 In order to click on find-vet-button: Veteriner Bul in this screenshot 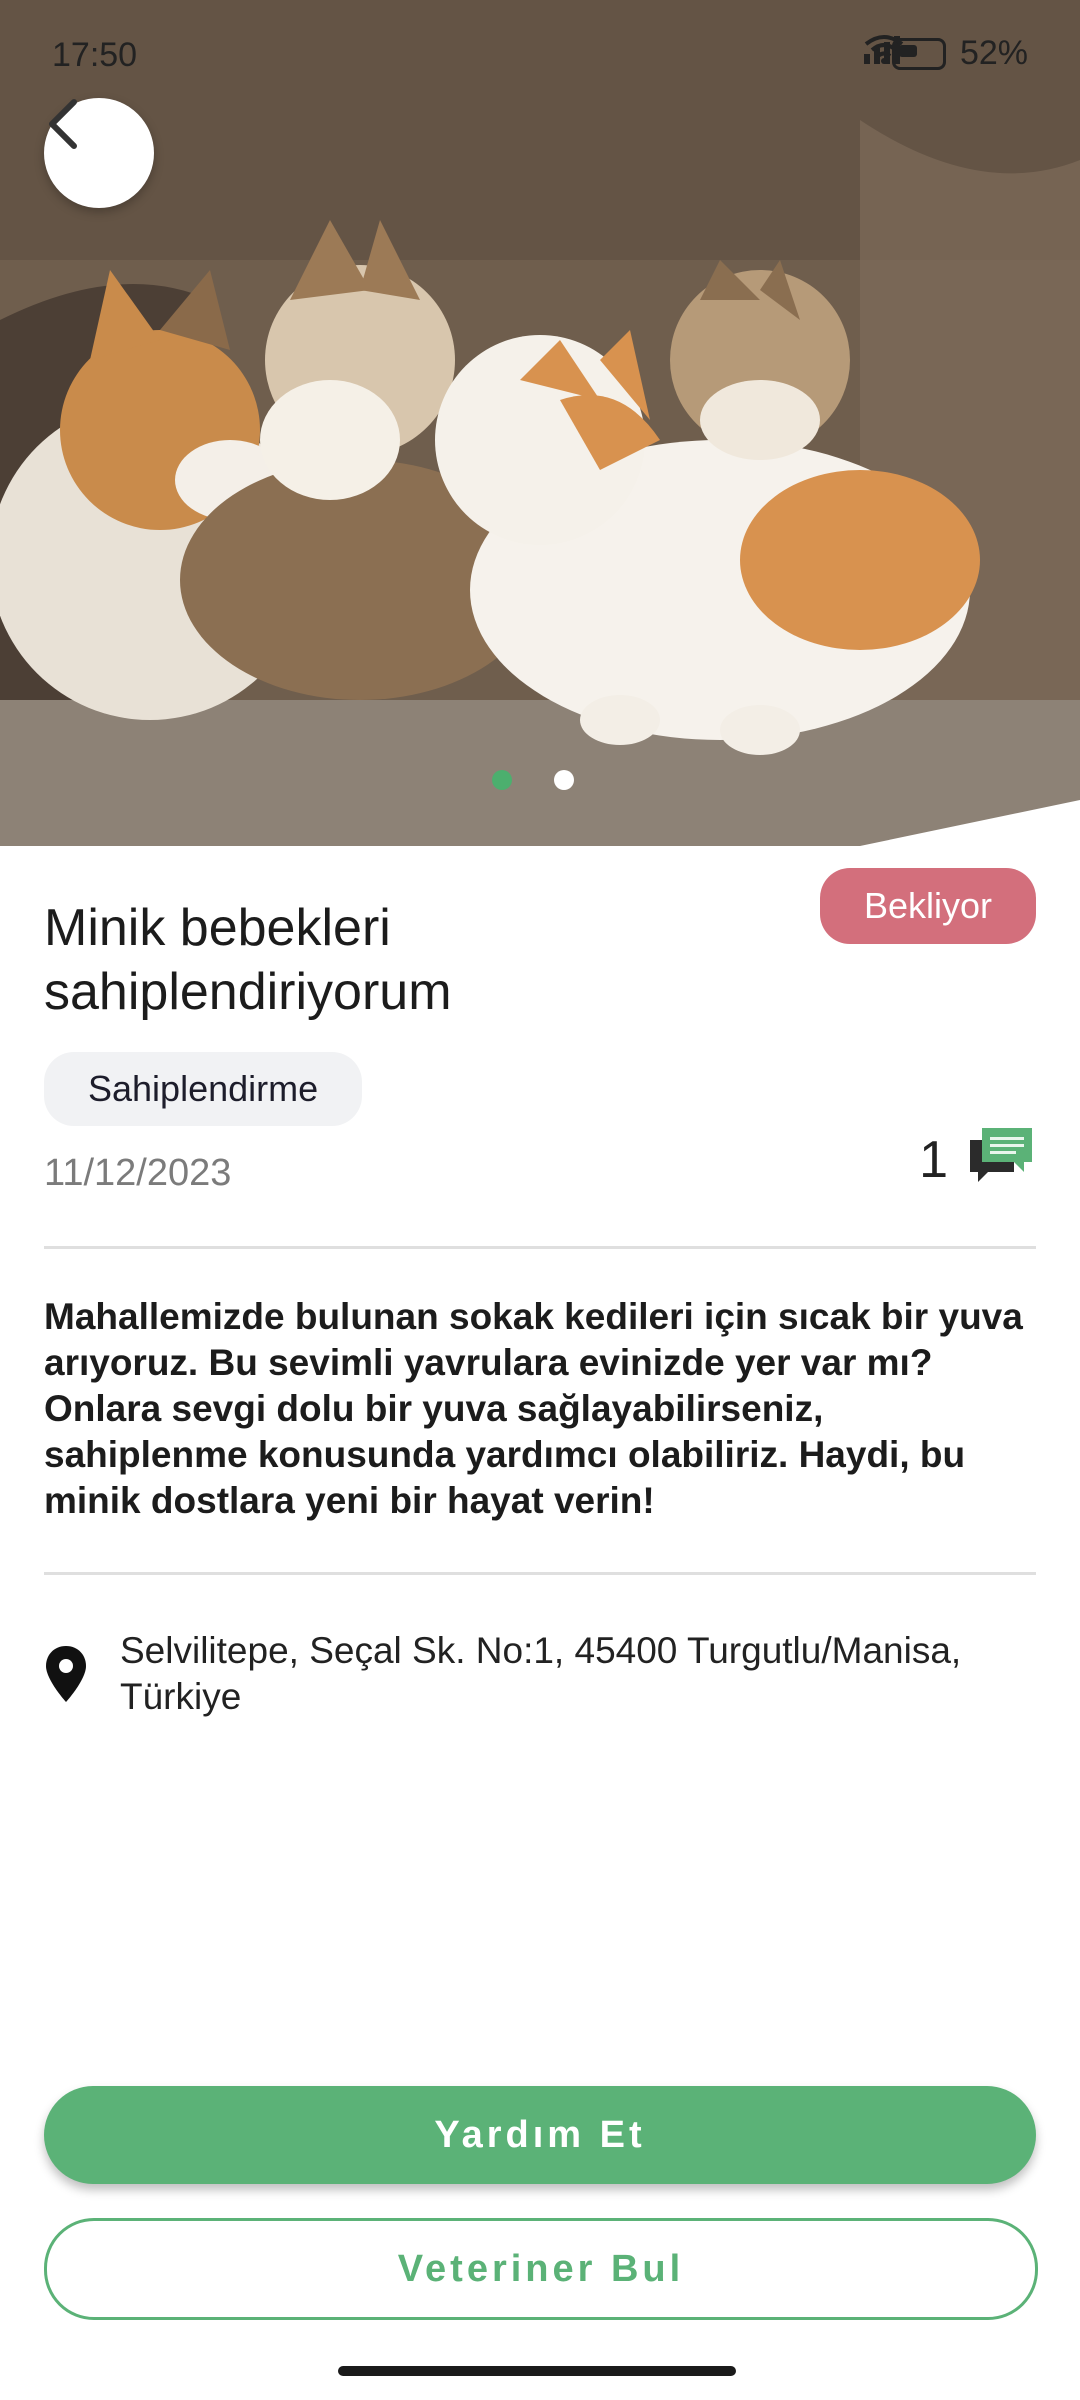, I will do `click(541, 2269)`.